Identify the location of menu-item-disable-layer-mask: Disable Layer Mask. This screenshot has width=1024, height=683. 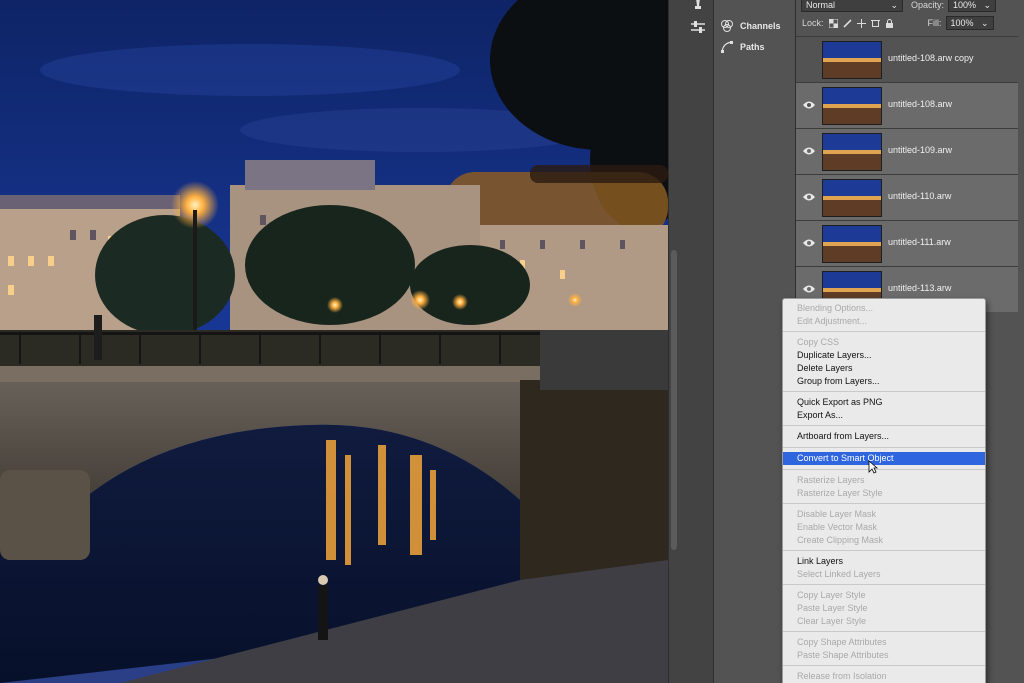
(884, 514).